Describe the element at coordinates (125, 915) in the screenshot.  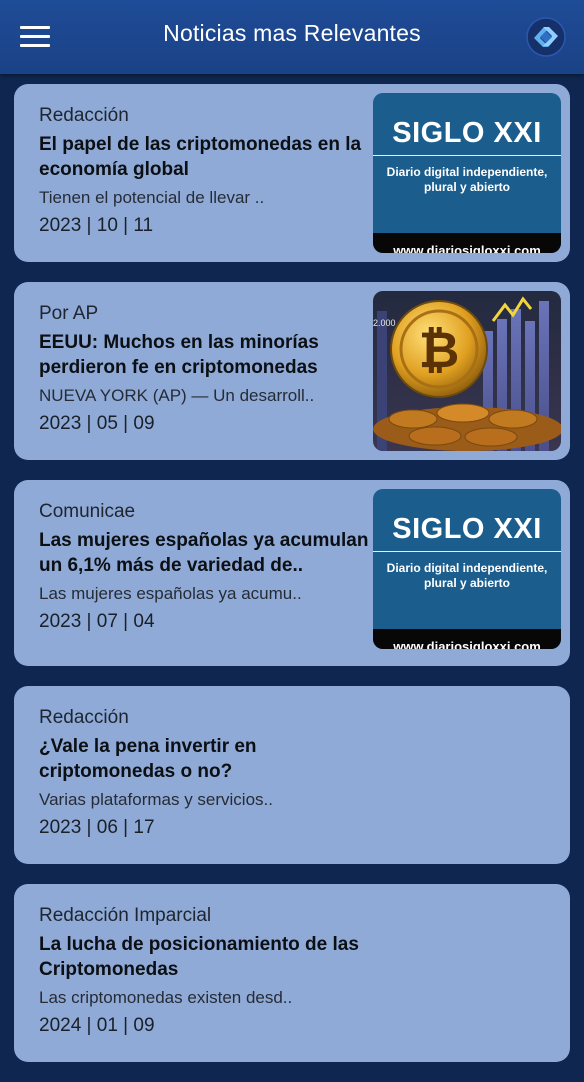
I see `news-source: Redacción Imparcial` at that location.